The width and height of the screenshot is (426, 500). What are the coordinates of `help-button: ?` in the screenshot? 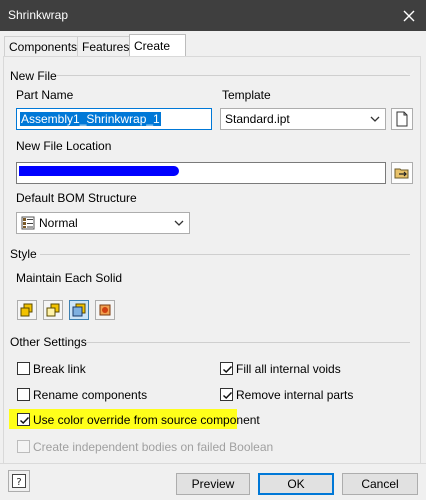 It's located at (19, 481).